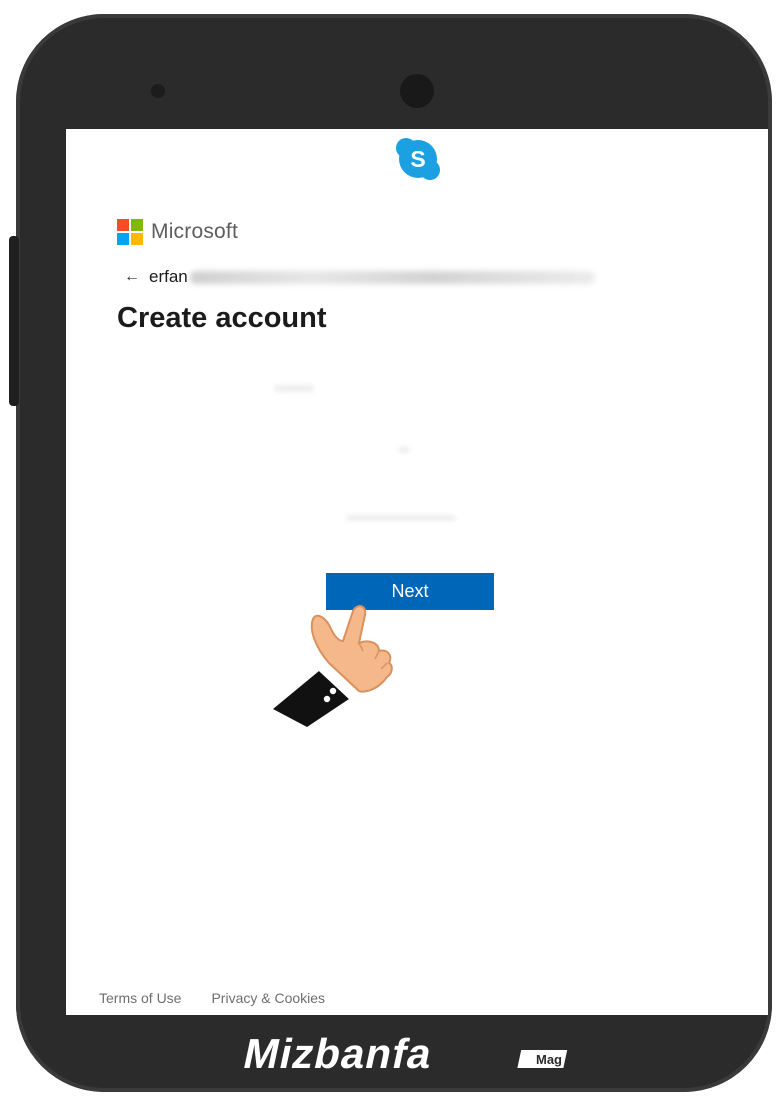  Describe the element at coordinates (222, 318) in the screenshot. I see `page-title: Create account` at that location.